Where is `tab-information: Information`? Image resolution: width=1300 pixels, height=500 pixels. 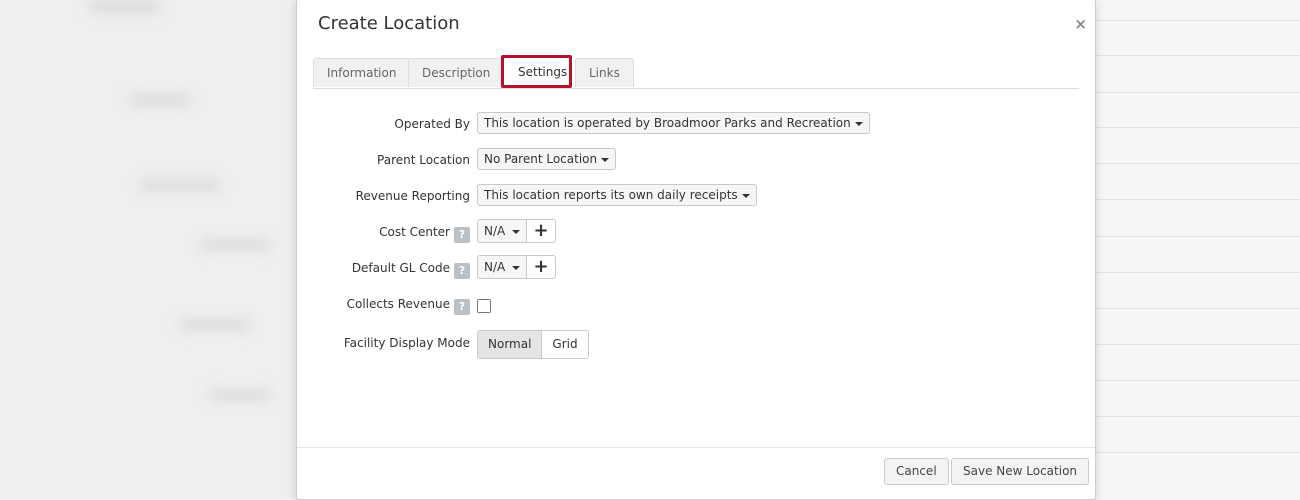
tab-information: Information is located at coordinates (362, 72).